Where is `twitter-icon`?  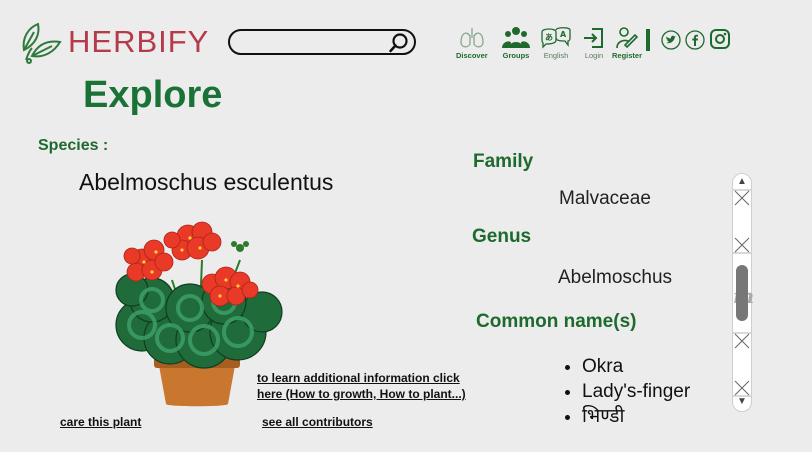 twitter-icon is located at coordinates (671, 40).